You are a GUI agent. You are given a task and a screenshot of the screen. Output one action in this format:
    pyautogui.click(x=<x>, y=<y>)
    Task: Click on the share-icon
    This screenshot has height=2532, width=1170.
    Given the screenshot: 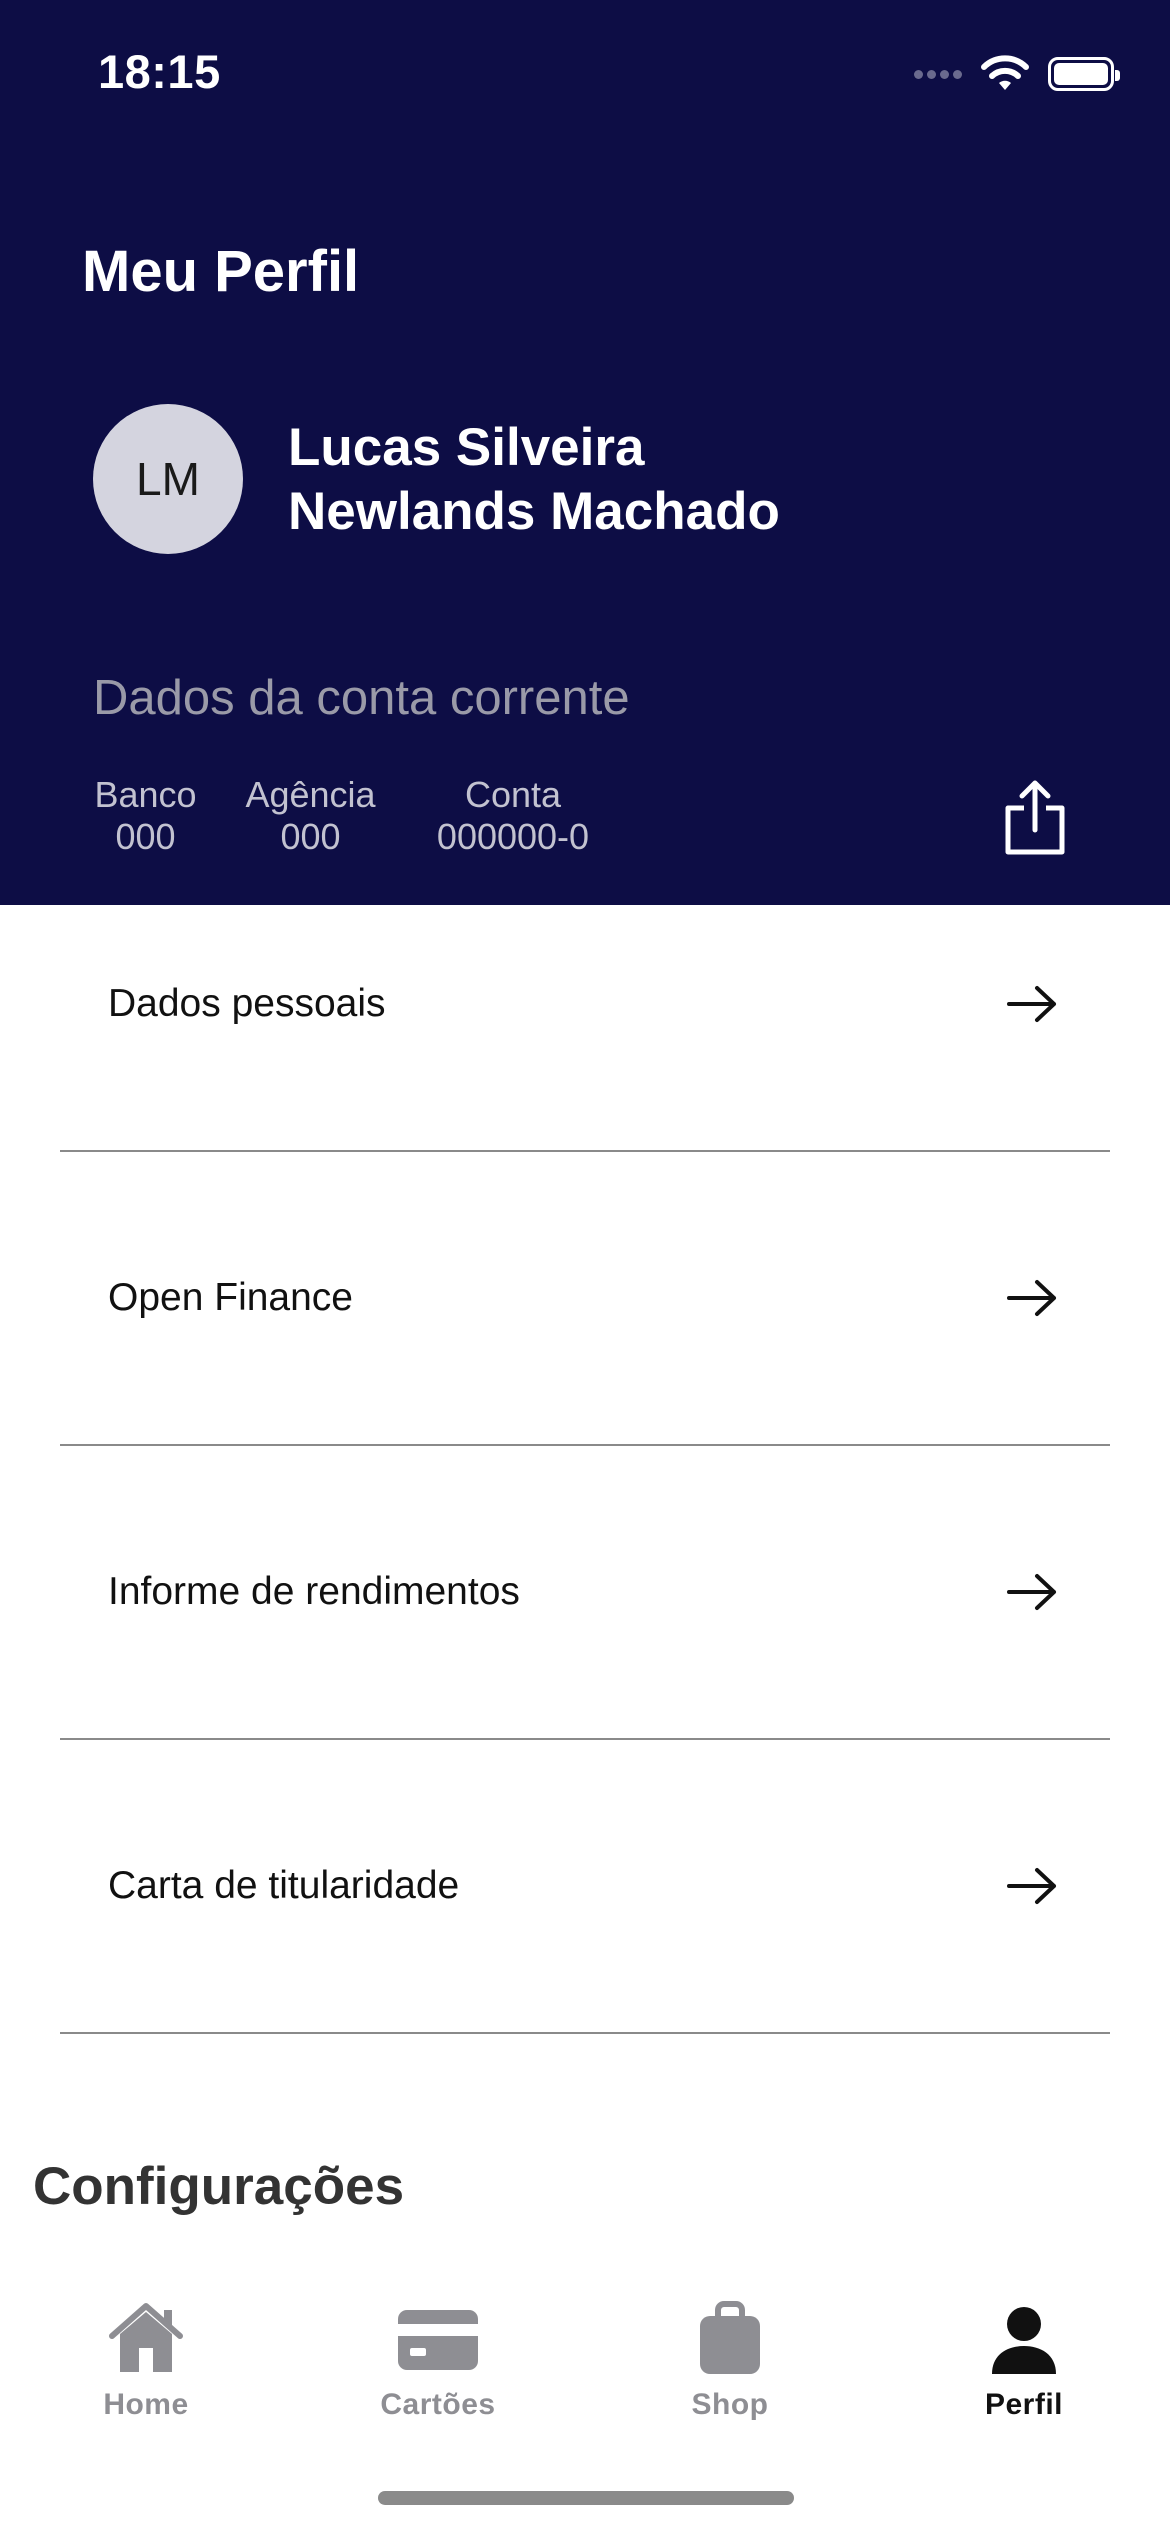 What is the action you would take?
    pyautogui.click(x=1035, y=817)
    